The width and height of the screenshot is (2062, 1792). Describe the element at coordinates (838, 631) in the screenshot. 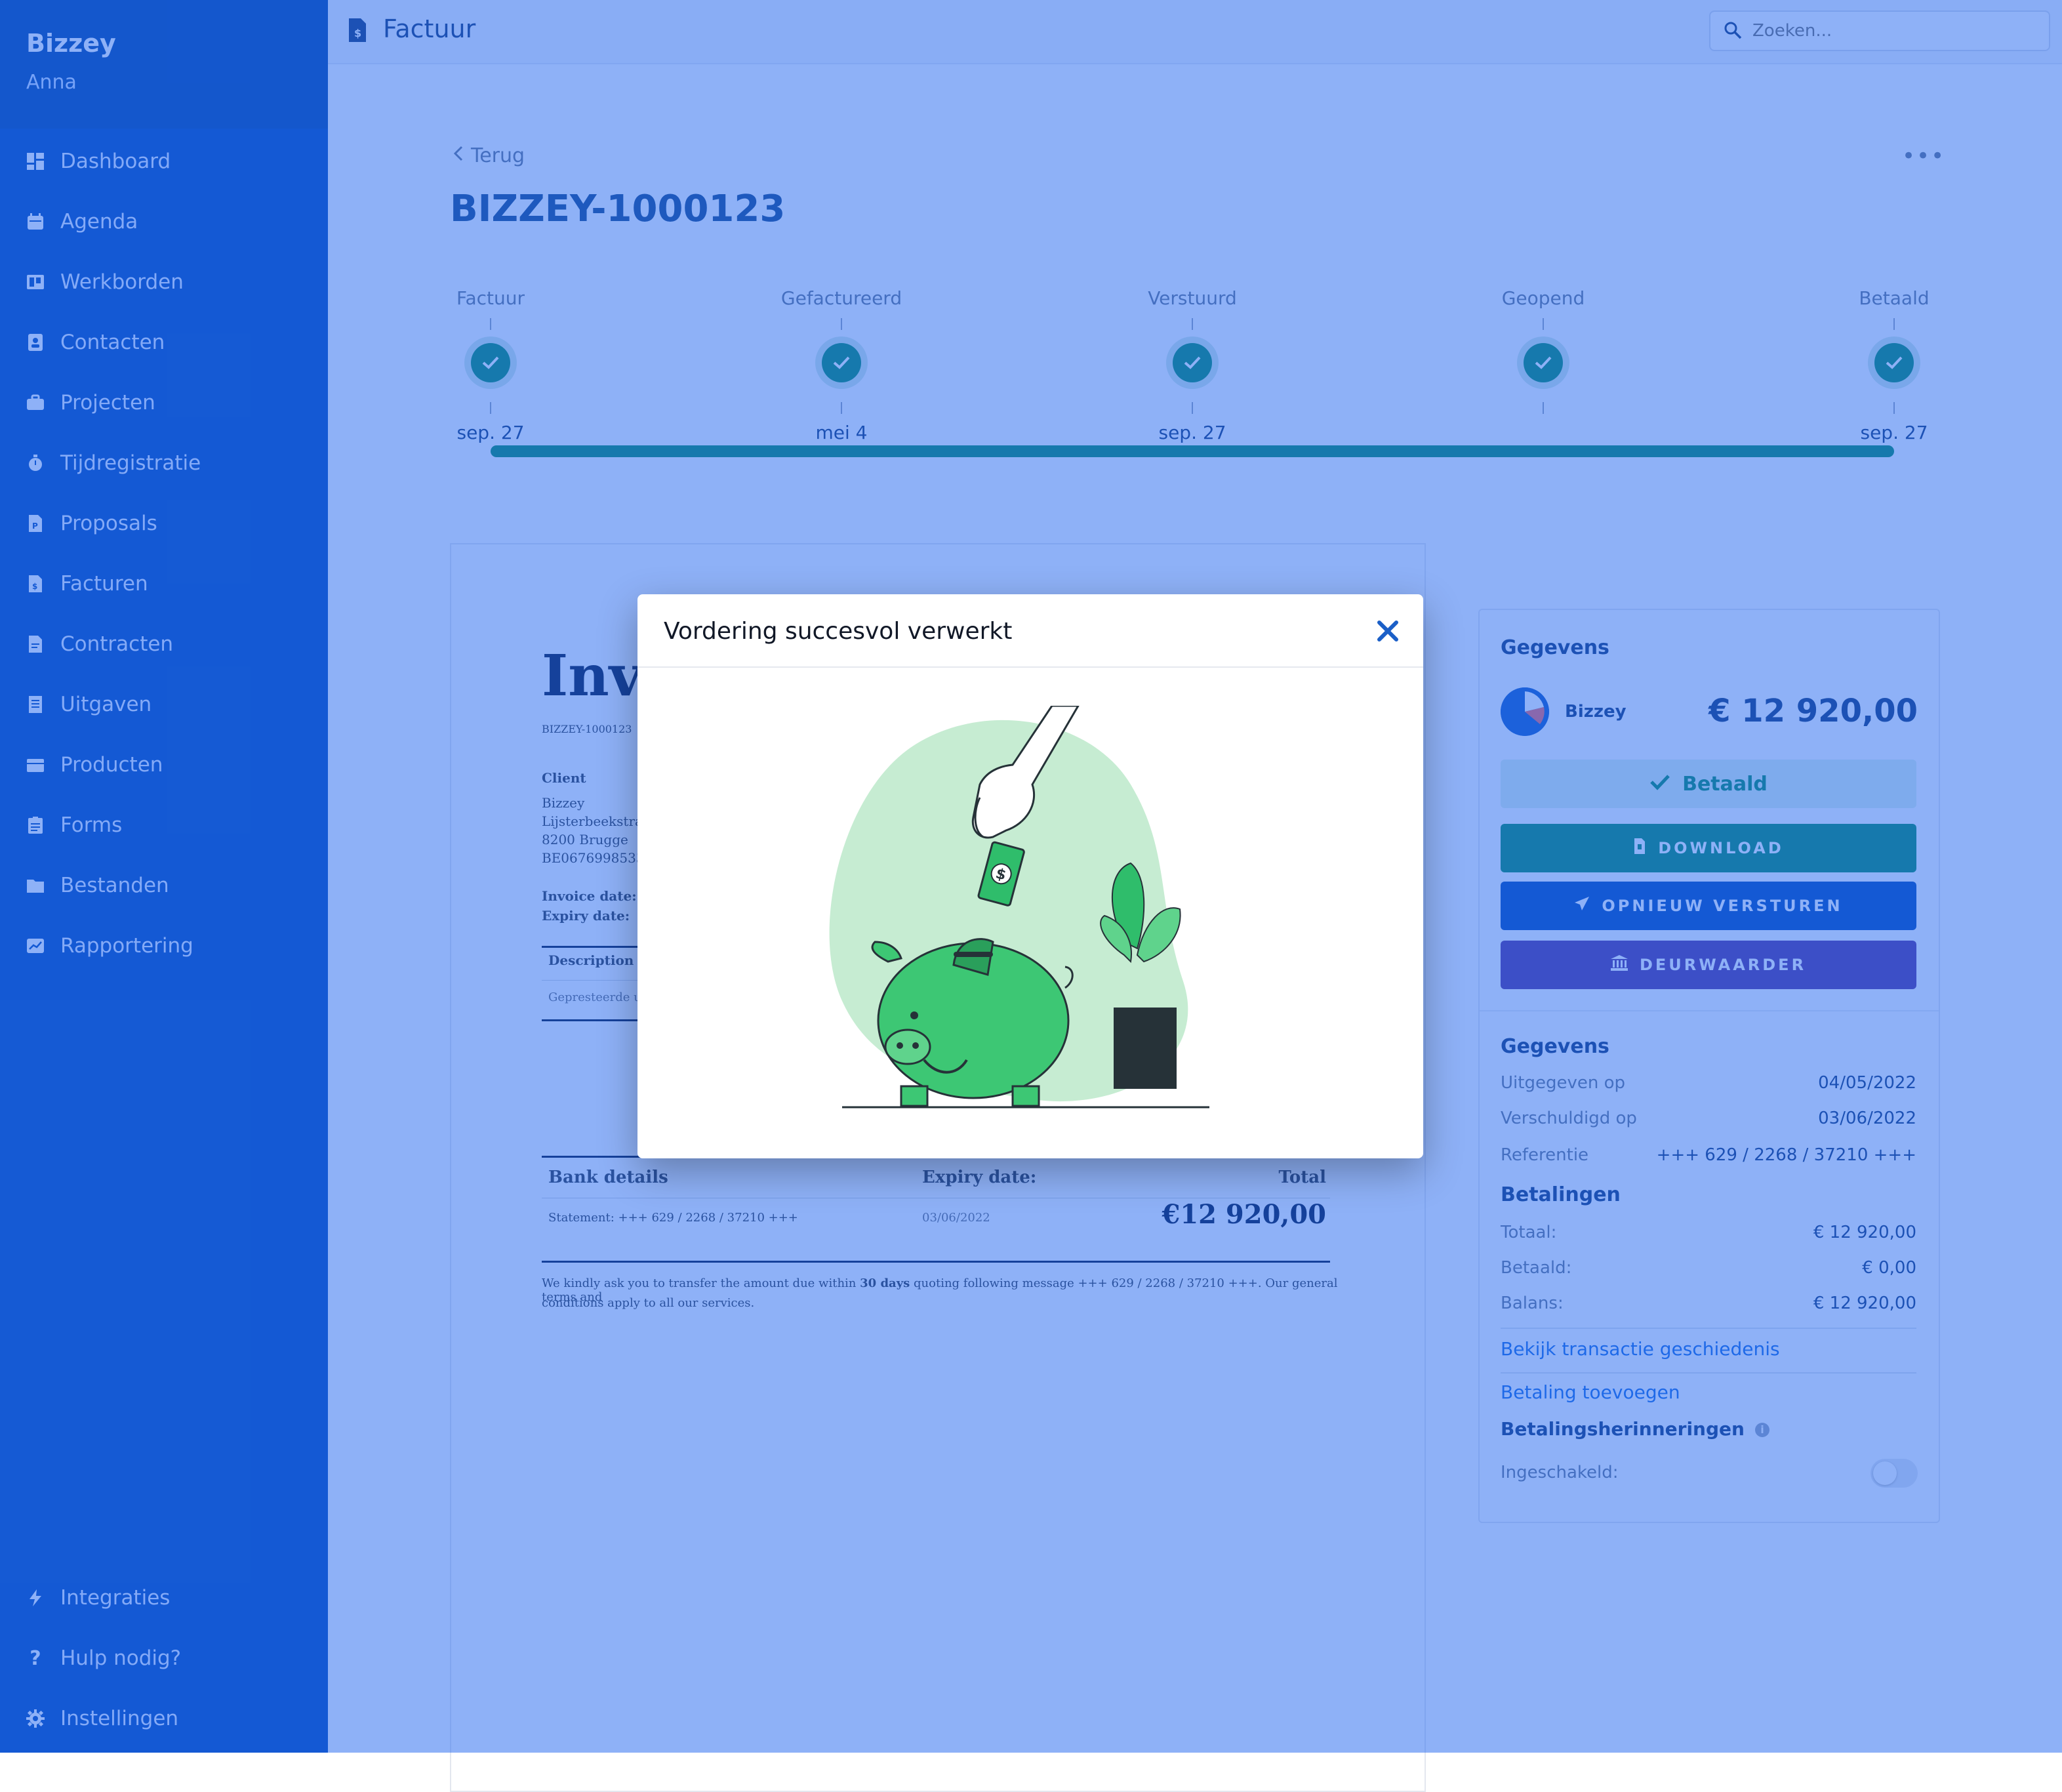

I see `modal-title: Vordering succesvol verwerkt` at that location.